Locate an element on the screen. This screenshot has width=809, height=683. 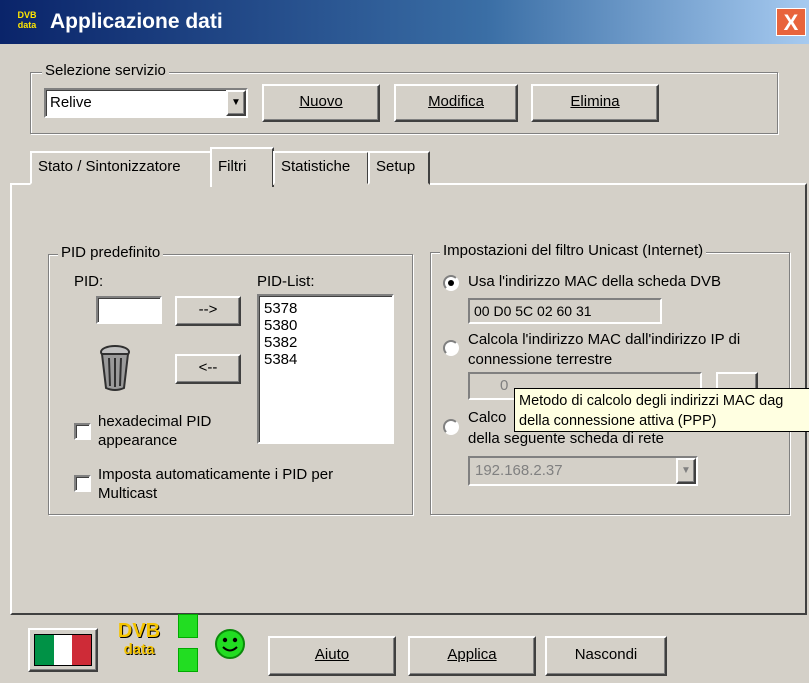
close-button: X is located at coordinates (791, 22).